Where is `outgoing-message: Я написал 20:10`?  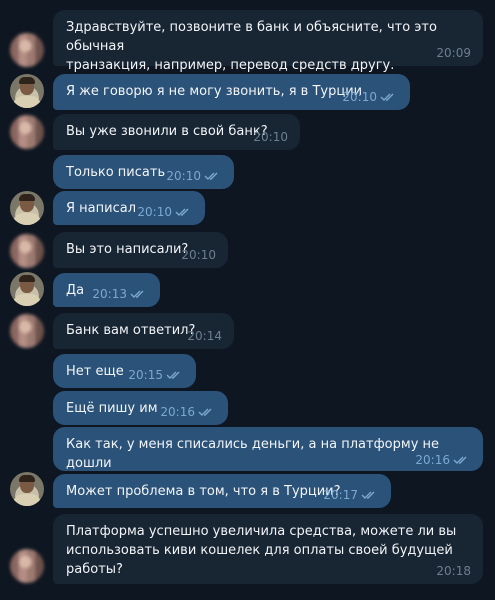
outgoing-message: Я написал 20:10 is located at coordinates (129, 208).